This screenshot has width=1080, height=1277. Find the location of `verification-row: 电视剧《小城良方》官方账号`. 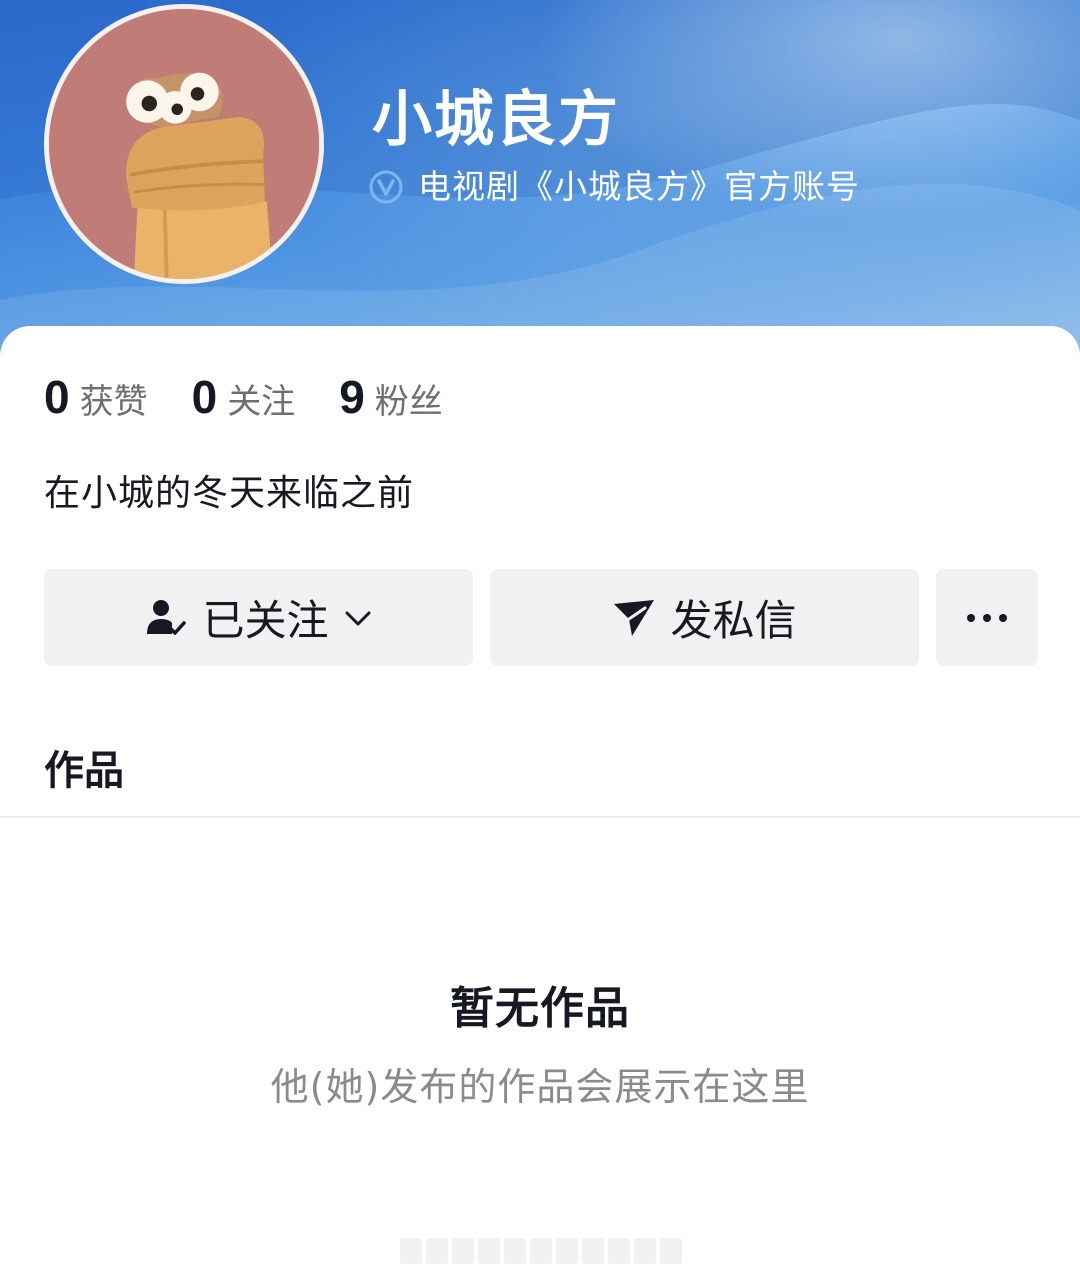

verification-row: 电视剧《小城良方》官方账号 is located at coordinates (614, 187).